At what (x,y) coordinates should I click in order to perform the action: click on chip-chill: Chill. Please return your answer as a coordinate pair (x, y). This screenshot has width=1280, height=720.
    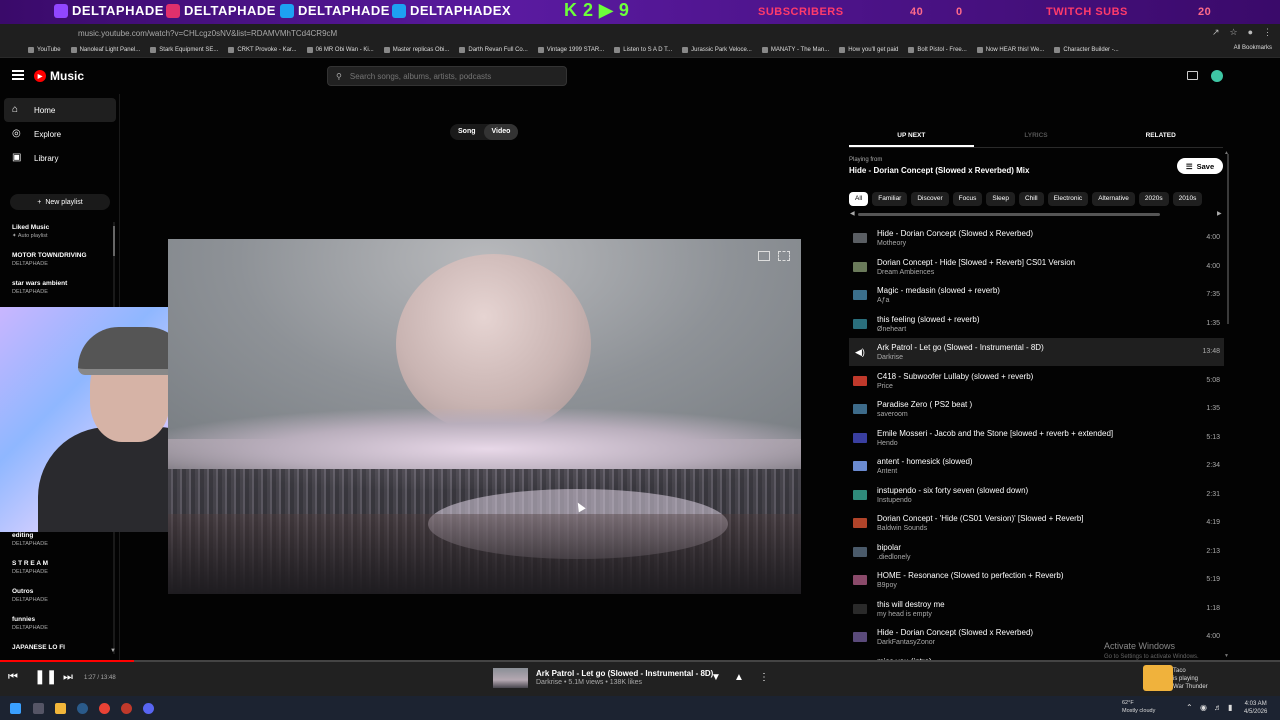
    Looking at the image, I should click on (1031, 199).